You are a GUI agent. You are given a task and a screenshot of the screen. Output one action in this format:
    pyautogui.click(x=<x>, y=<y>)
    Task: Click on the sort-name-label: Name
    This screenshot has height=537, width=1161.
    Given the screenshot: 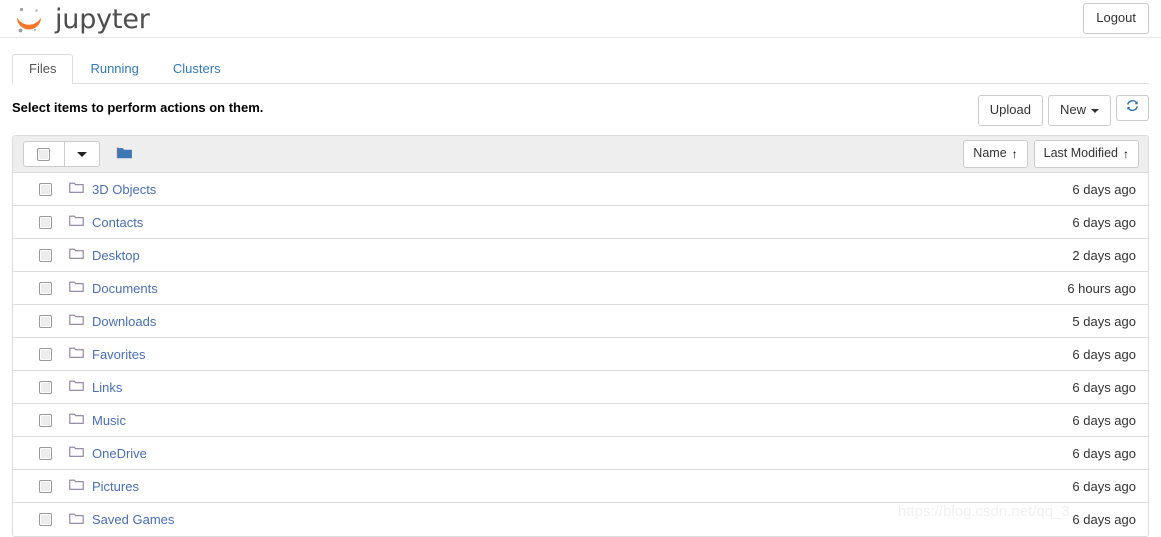 What is the action you would take?
    pyautogui.click(x=990, y=152)
    